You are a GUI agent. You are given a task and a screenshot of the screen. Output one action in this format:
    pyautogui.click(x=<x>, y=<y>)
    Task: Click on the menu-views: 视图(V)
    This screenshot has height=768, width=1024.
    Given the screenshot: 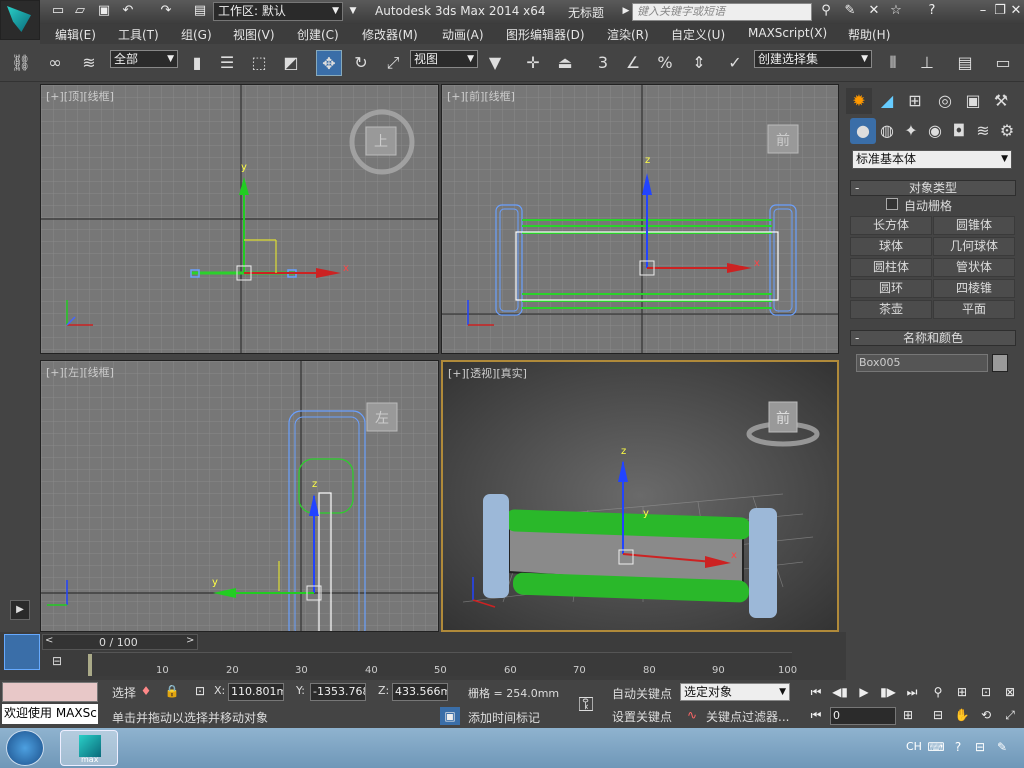 What is the action you would take?
    pyautogui.click(x=254, y=34)
    